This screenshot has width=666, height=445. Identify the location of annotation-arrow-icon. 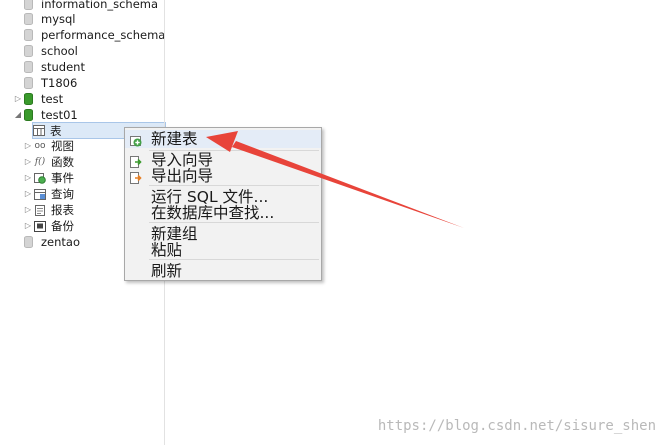
(335, 179).